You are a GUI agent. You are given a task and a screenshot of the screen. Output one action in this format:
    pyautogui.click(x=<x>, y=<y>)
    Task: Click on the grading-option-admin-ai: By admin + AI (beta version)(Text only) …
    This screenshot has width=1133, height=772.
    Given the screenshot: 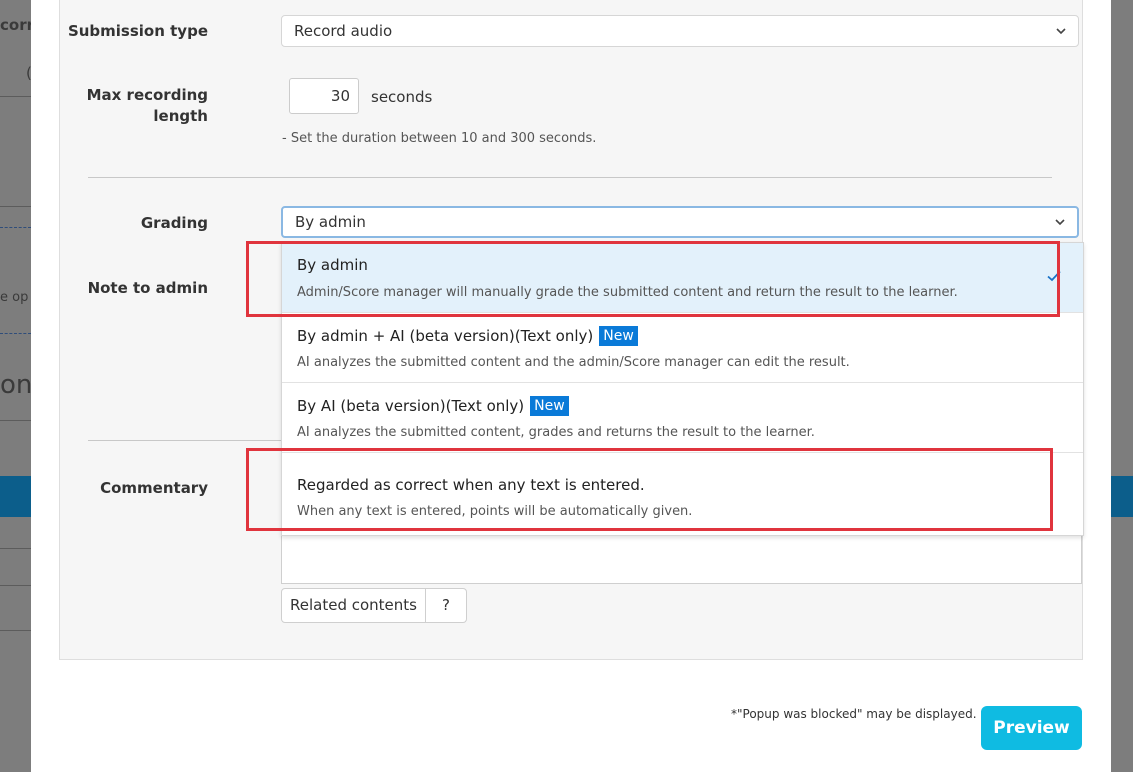 What is the action you would take?
    pyautogui.click(x=682, y=348)
    